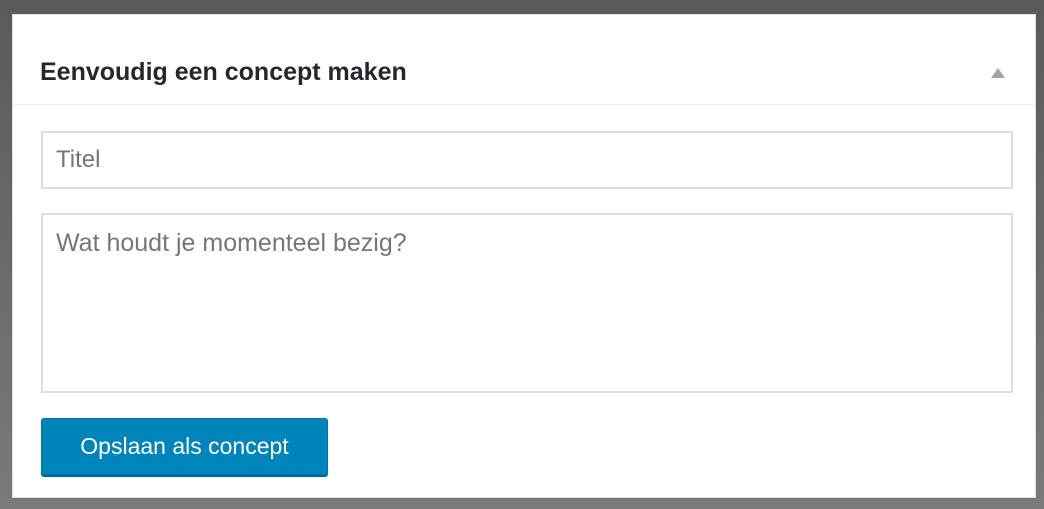 The image size is (1044, 509). I want to click on save-draft-button: Opslaan als concept, so click(184, 446).